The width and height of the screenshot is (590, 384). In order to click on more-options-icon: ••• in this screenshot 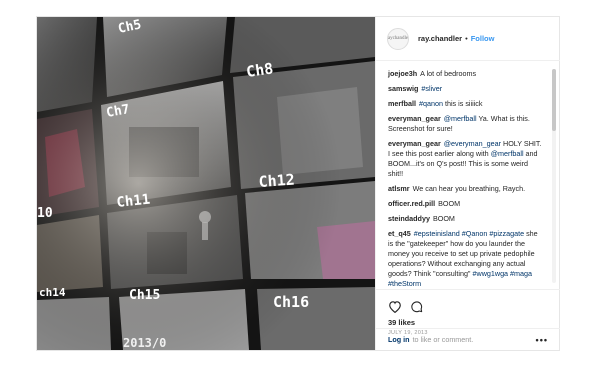, I will do `click(542, 340)`.